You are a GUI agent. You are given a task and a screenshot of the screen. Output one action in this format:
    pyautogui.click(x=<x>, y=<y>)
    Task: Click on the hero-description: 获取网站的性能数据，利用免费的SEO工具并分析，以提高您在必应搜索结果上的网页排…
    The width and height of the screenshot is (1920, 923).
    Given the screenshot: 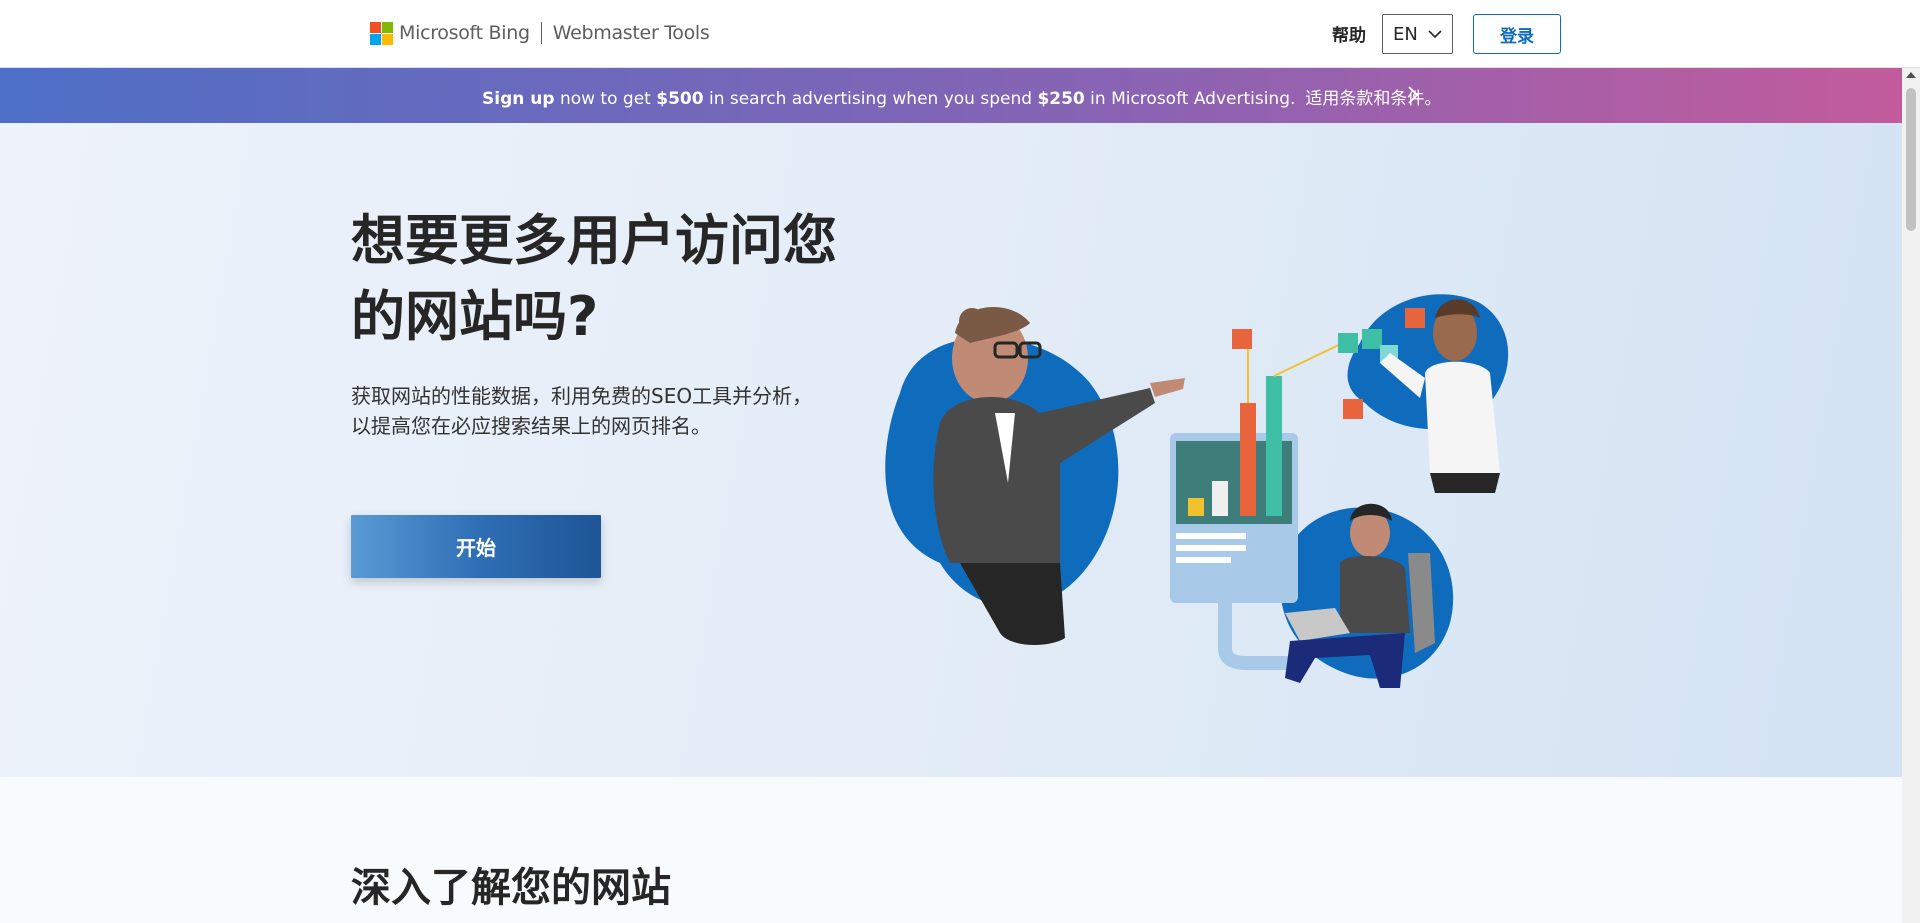 What is the action you would take?
    pyautogui.click(x=582, y=411)
    